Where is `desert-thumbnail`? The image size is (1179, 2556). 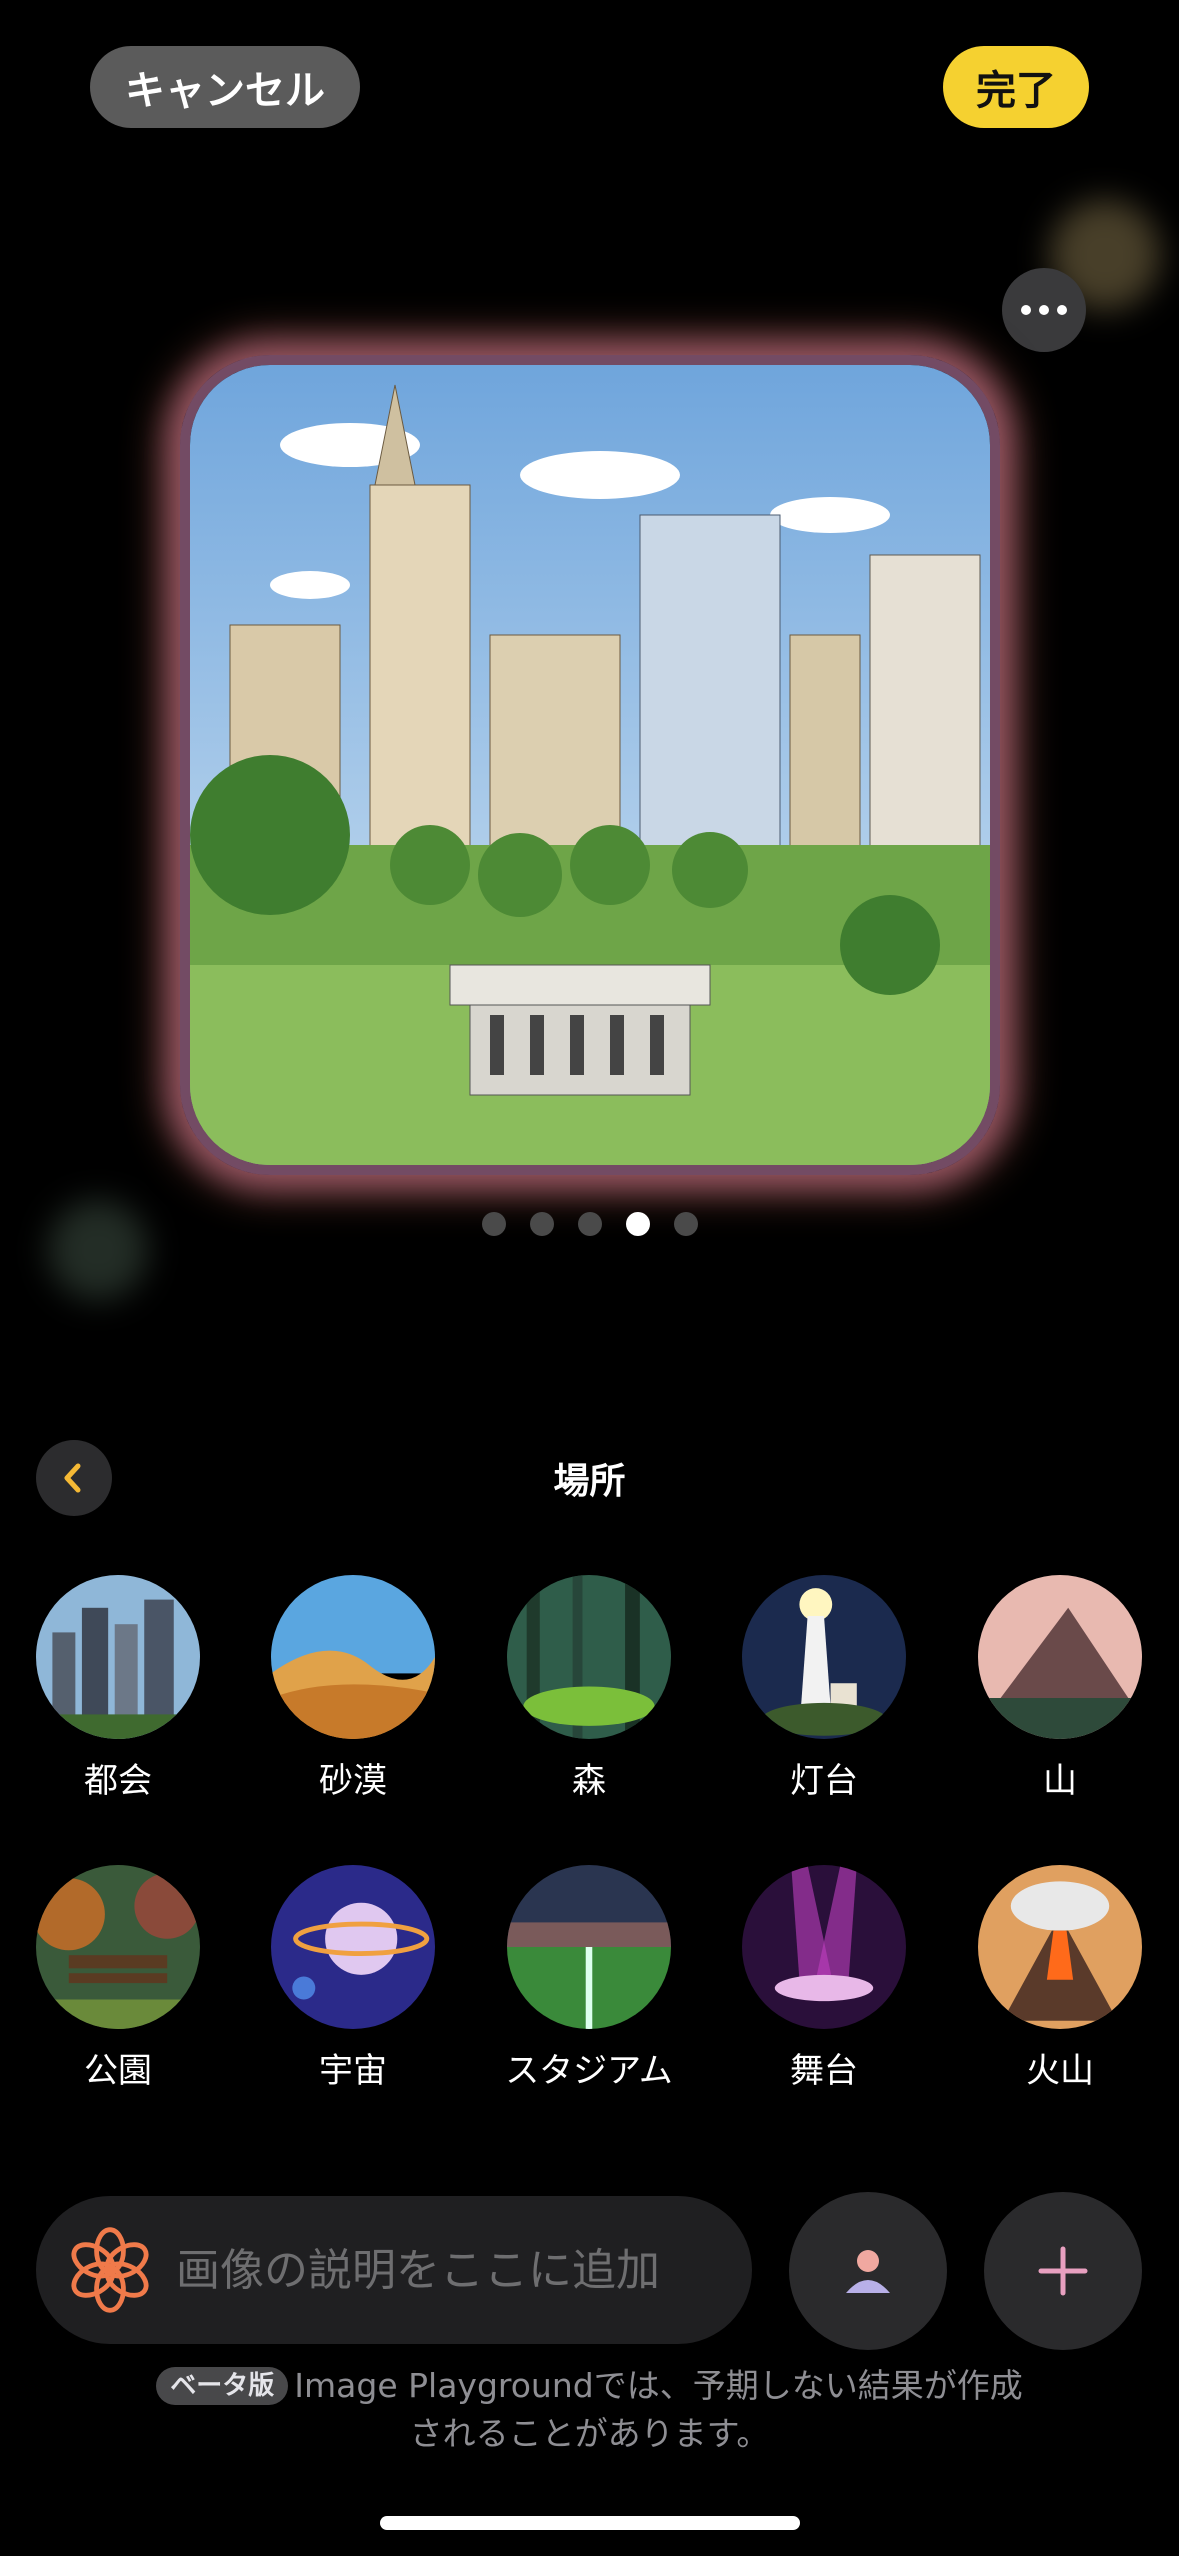
desert-thumbnail is located at coordinates (353, 1657).